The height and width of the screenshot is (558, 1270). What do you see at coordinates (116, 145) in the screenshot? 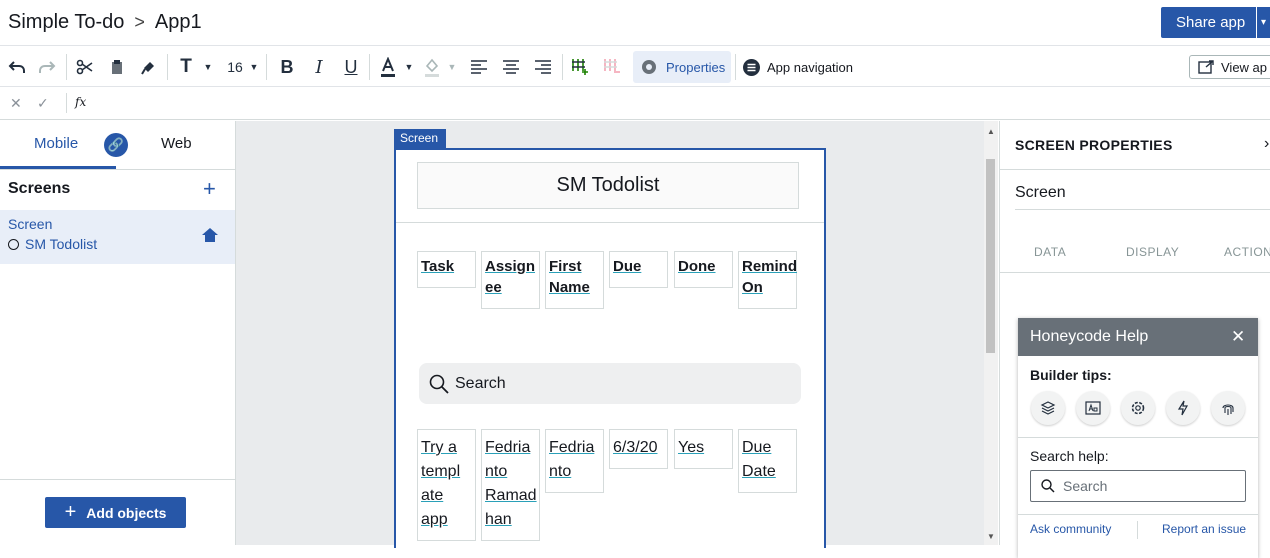
I see `link-icon: 🔗` at bounding box center [116, 145].